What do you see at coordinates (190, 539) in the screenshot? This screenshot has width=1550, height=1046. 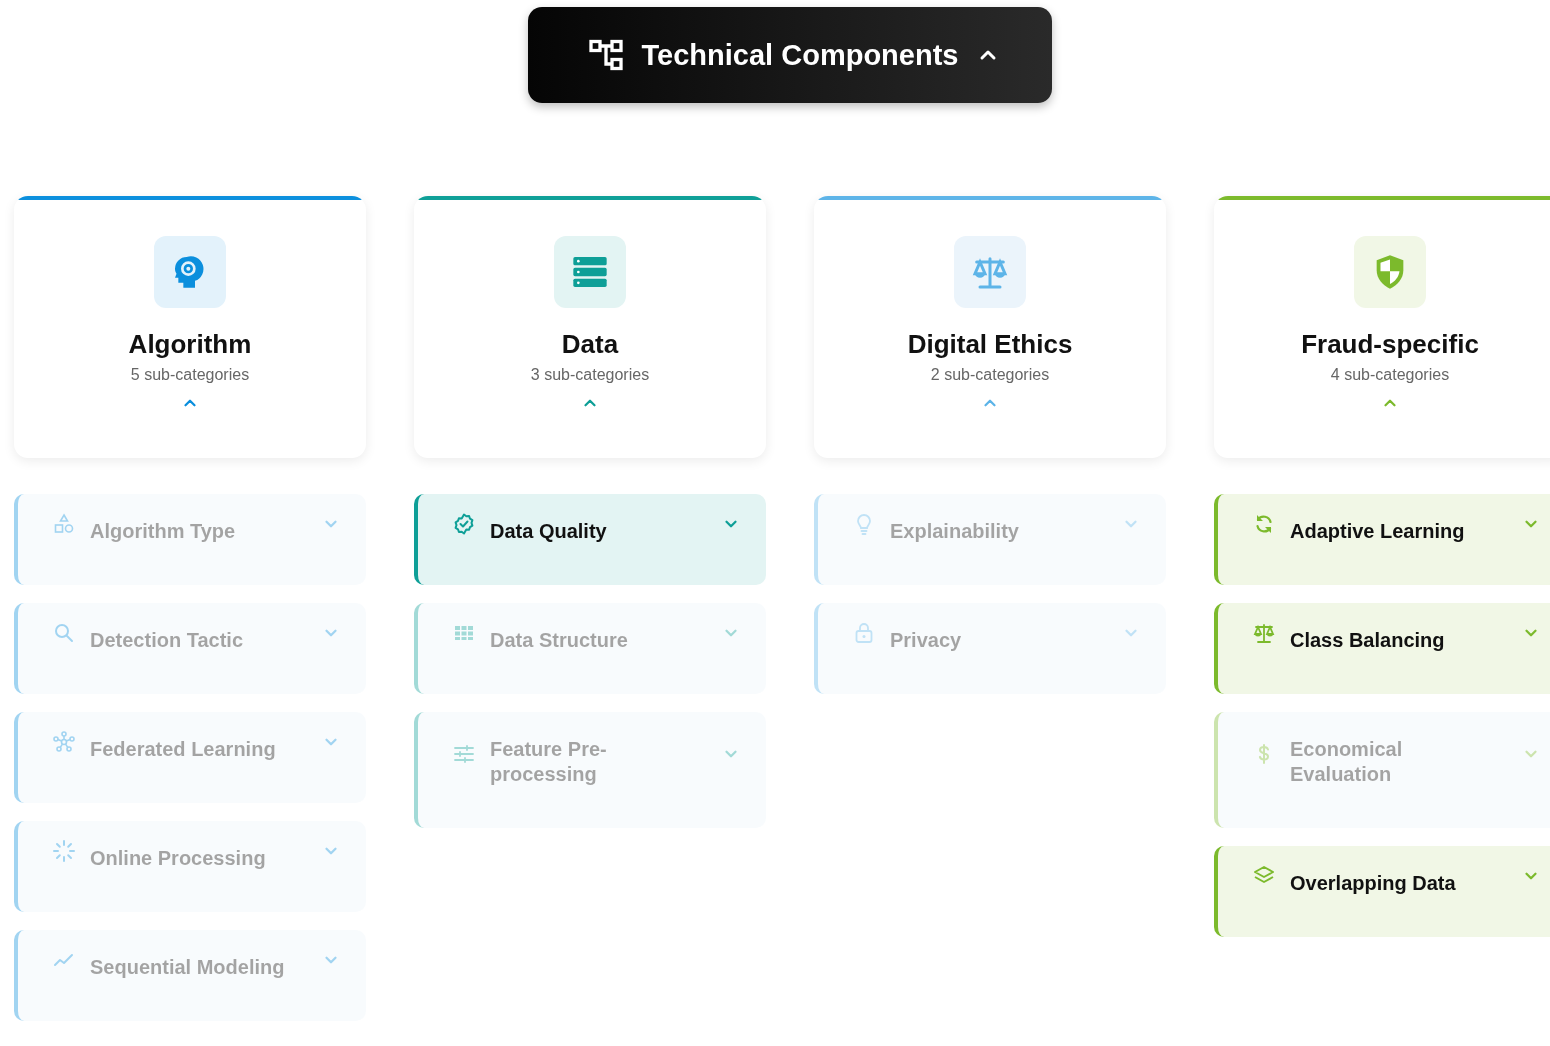 I see `subcategory-item: Algorithm Type` at bounding box center [190, 539].